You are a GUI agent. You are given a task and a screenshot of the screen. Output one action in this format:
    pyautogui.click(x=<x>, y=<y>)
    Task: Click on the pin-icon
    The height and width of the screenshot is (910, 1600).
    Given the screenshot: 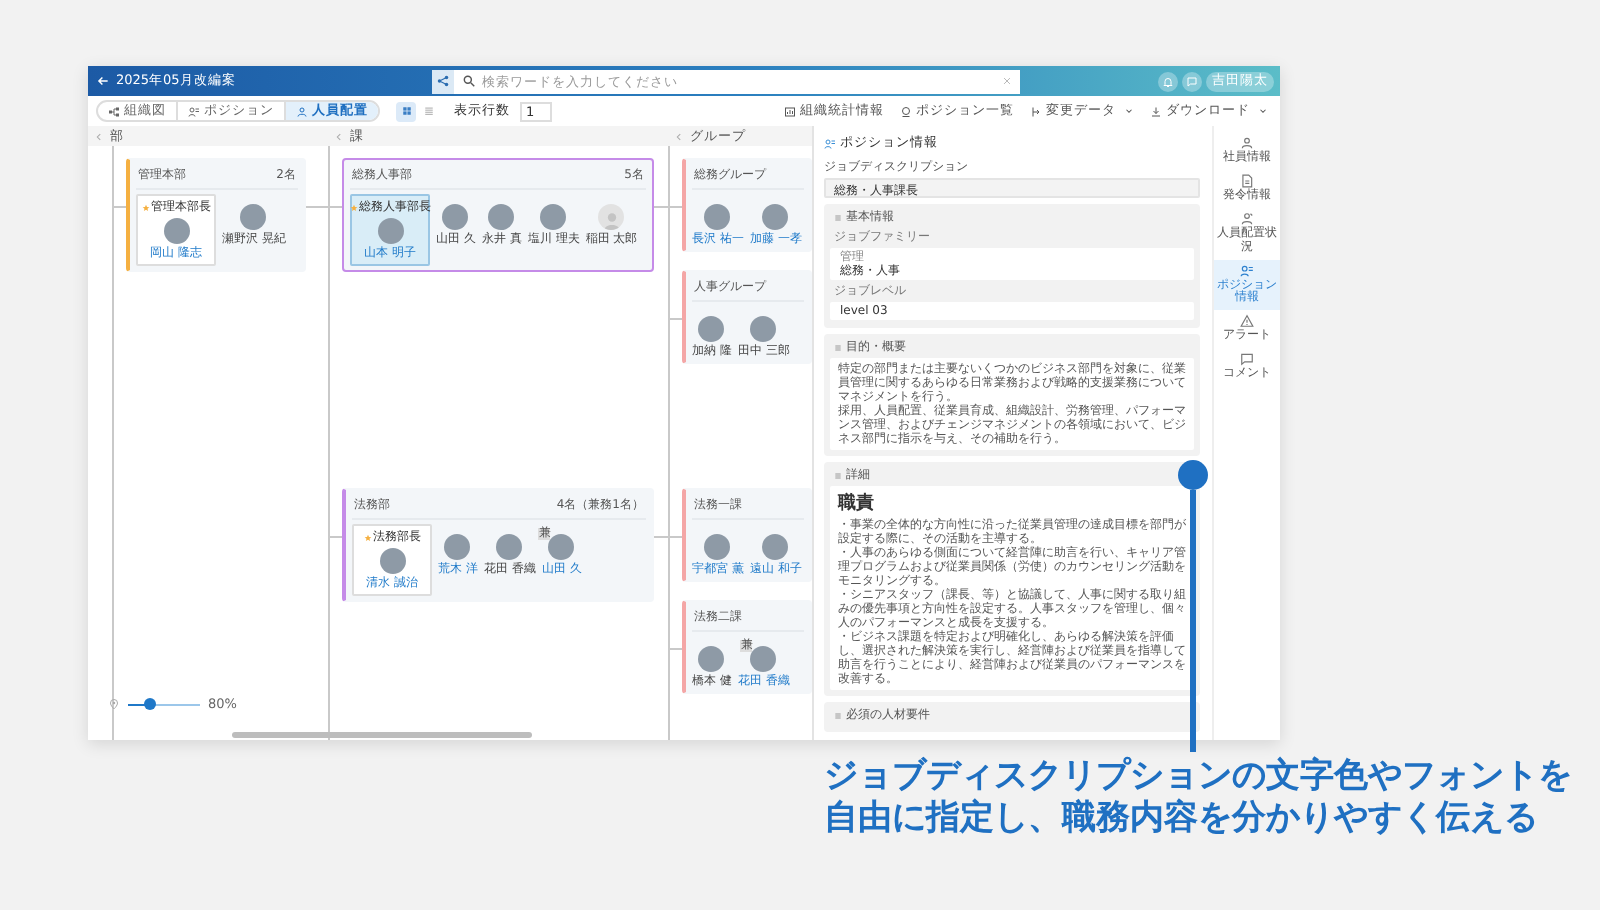 What is the action you would take?
    pyautogui.click(x=114, y=704)
    